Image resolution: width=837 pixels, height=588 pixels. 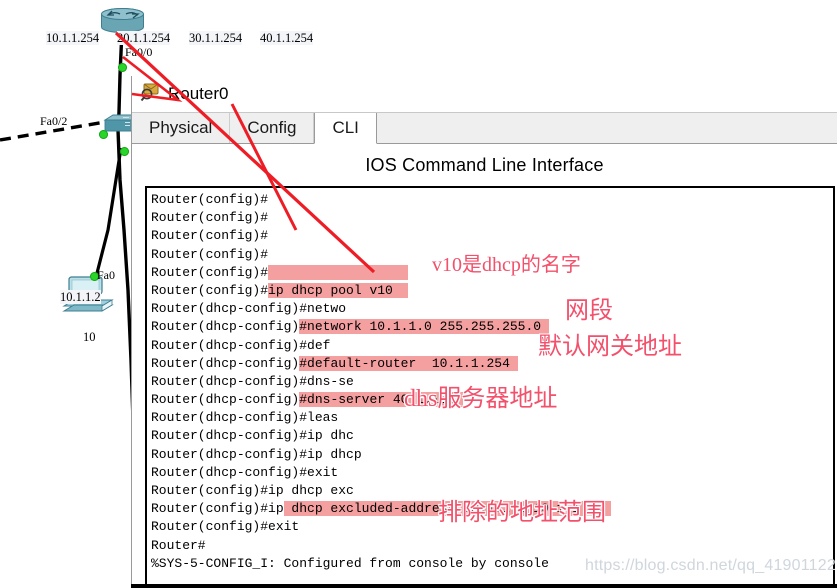 I want to click on terminal-line-prompt: Router(dhcp-config)#ip dhc, so click(x=252, y=436).